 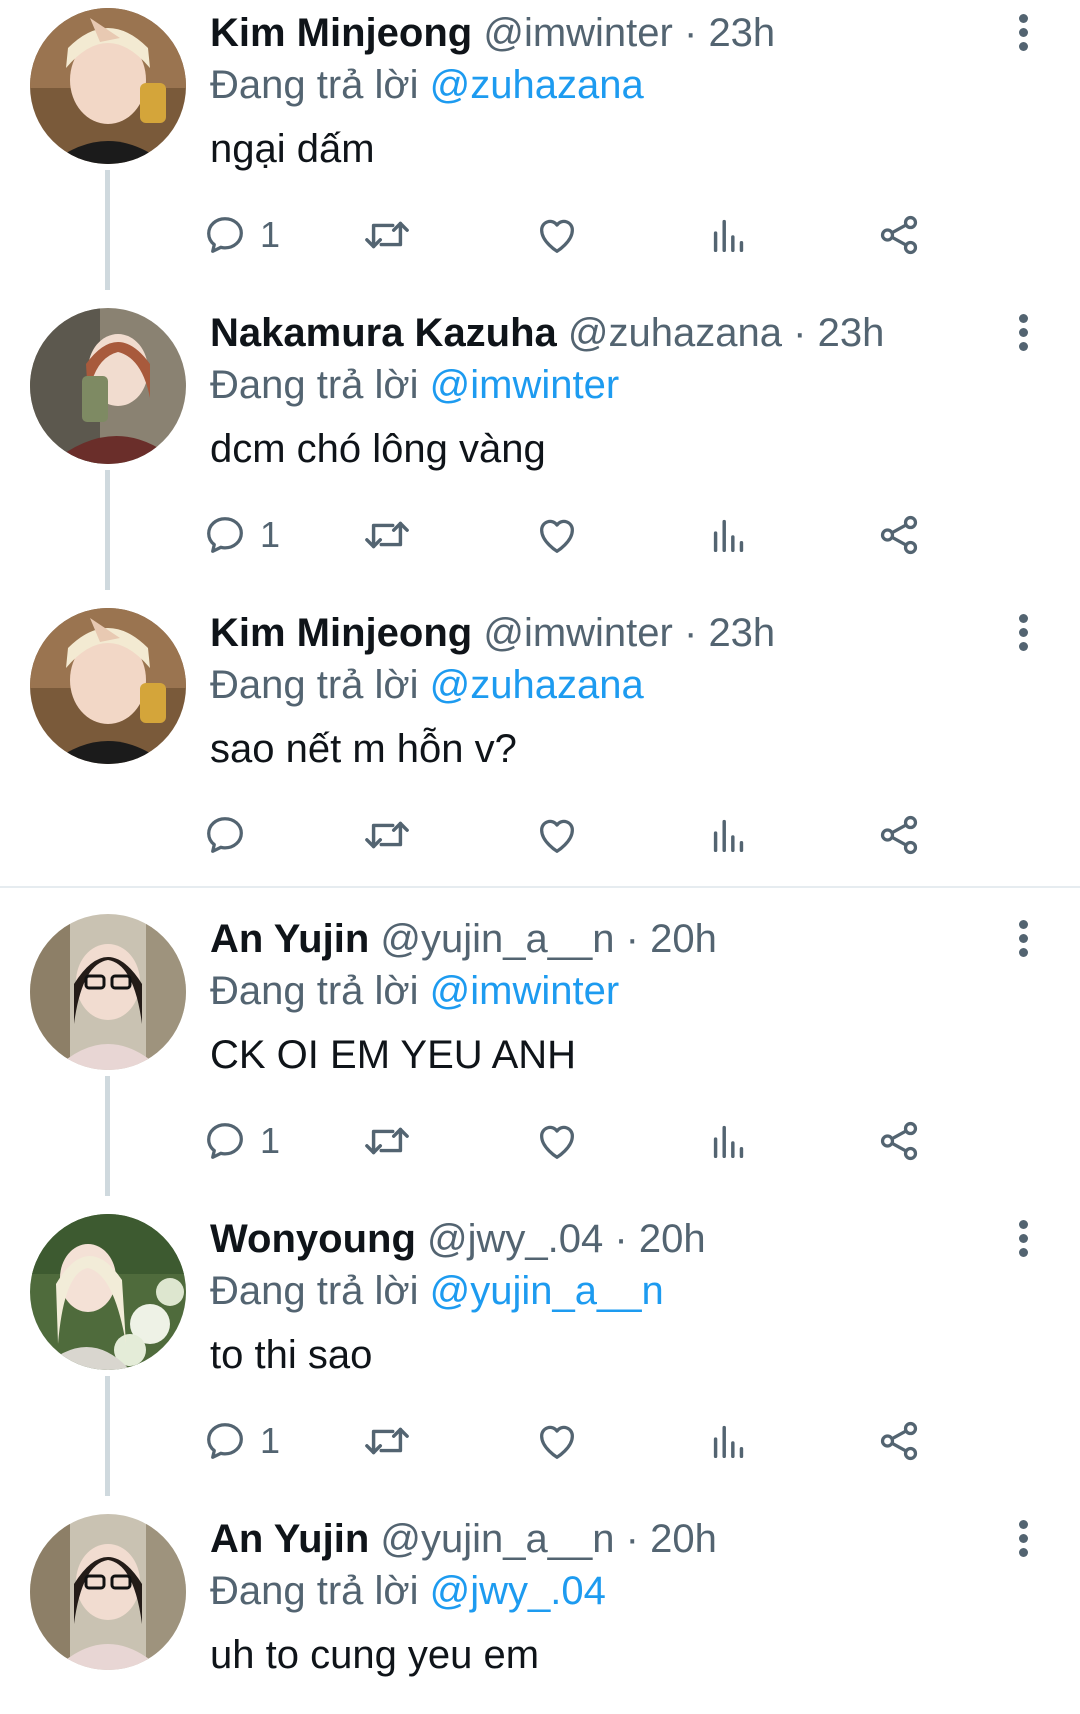 What do you see at coordinates (515, 1239) in the screenshot?
I see `author-handle: @jwy_.04` at bounding box center [515, 1239].